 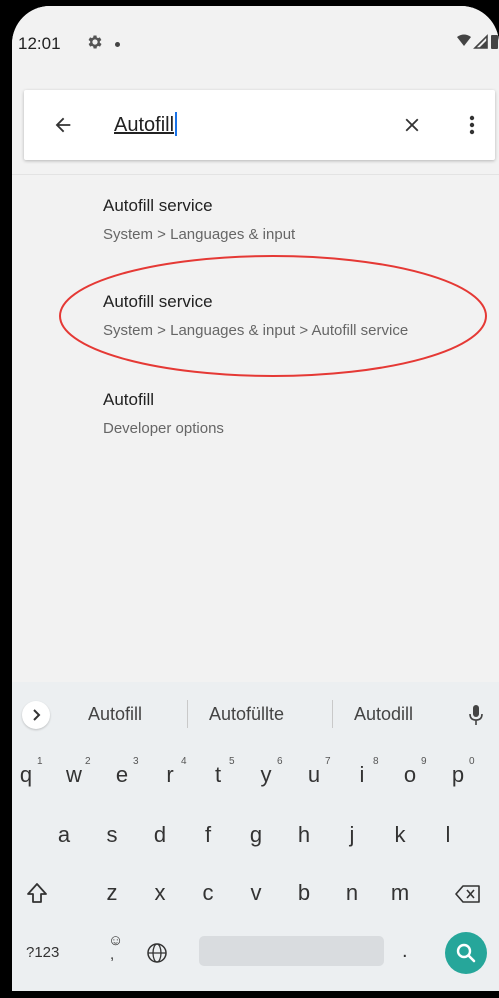 What do you see at coordinates (472, 761) in the screenshot?
I see `key-hint: 0` at bounding box center [472, 761].